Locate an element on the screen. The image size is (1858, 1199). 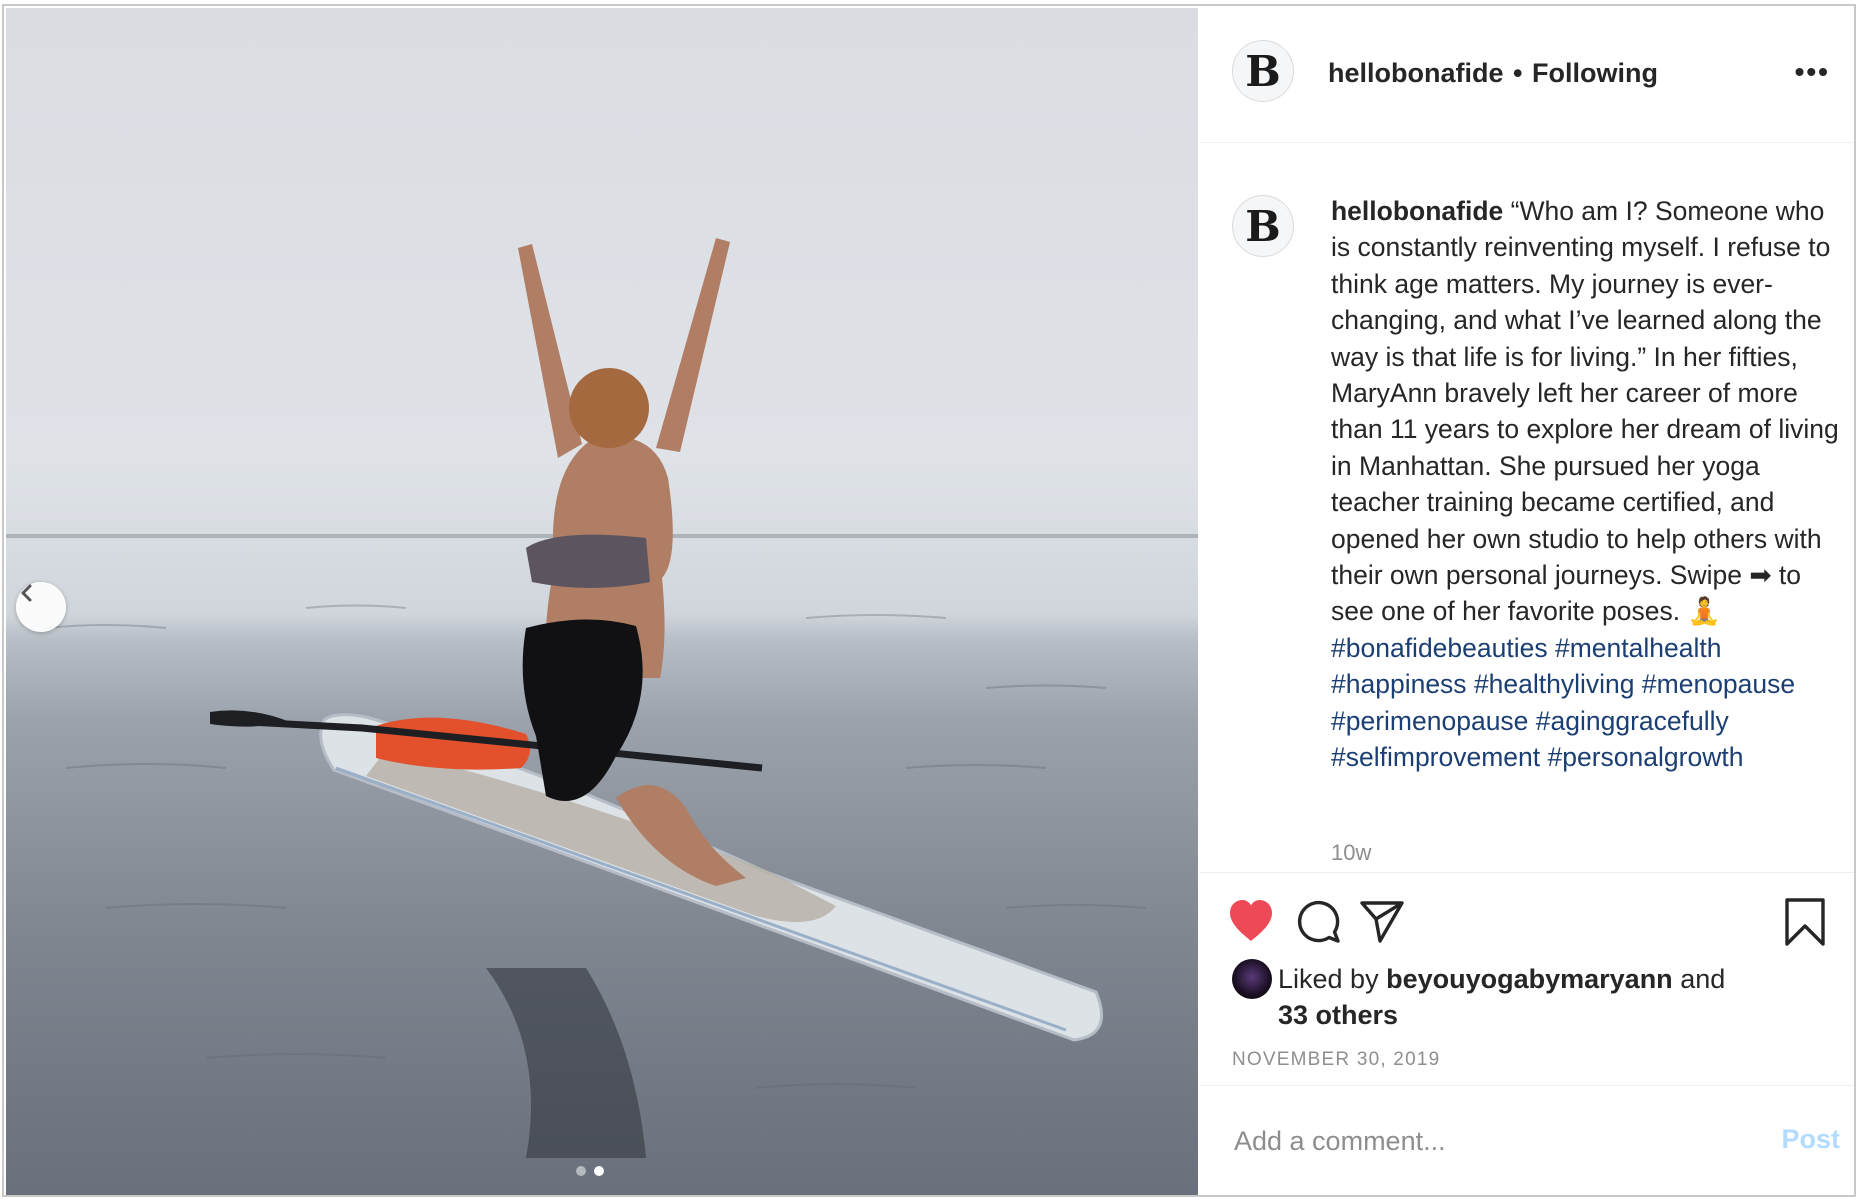
likes-others-link: 33 others is located at coordinates (1338, 1015).